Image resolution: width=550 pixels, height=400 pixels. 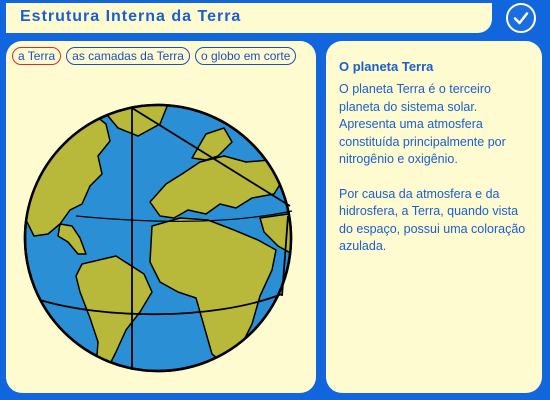 What do you see at coordinates (386, 66) in the screenshot?
I see `info-heading: O planeta Terra` at bounding box center [386, 66].